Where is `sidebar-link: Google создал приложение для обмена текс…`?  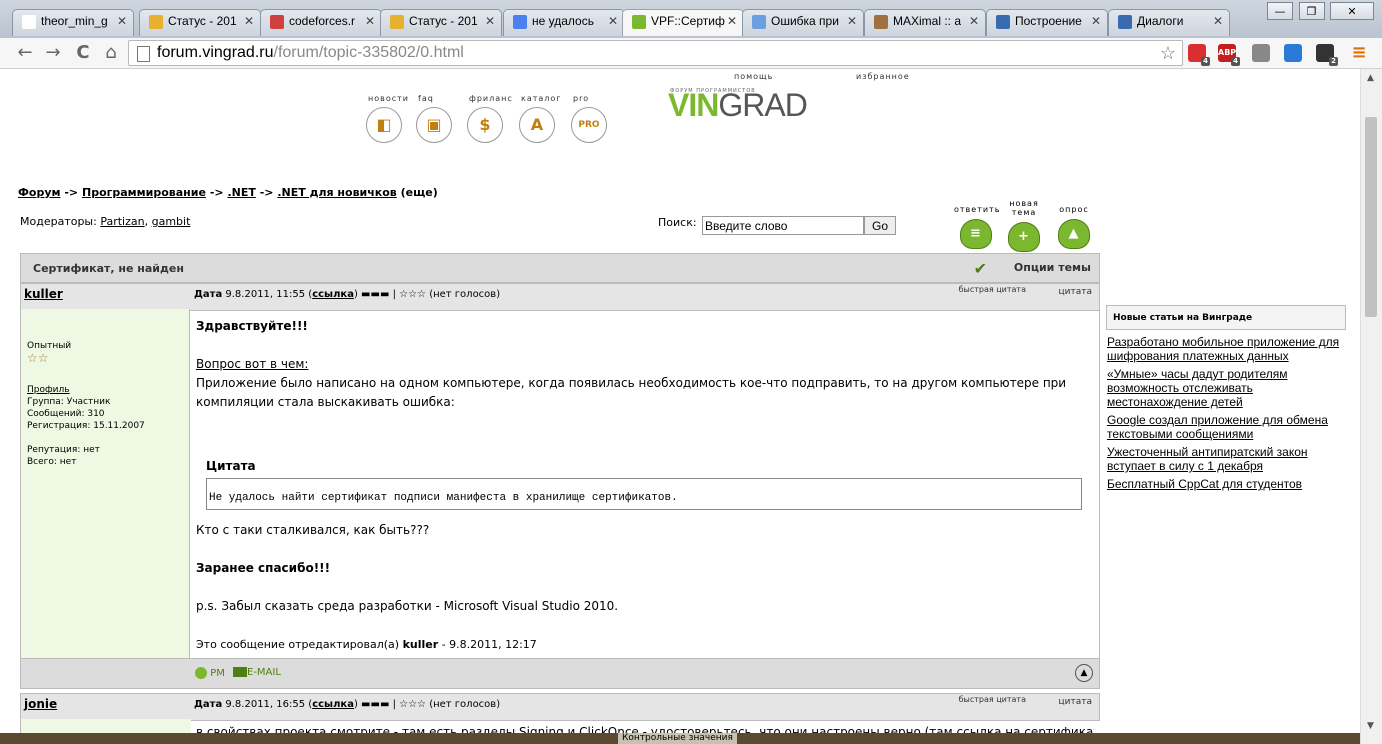 sidebar-link: Google создал приложение для обмена текс… is located at coordinates (1228, 427).